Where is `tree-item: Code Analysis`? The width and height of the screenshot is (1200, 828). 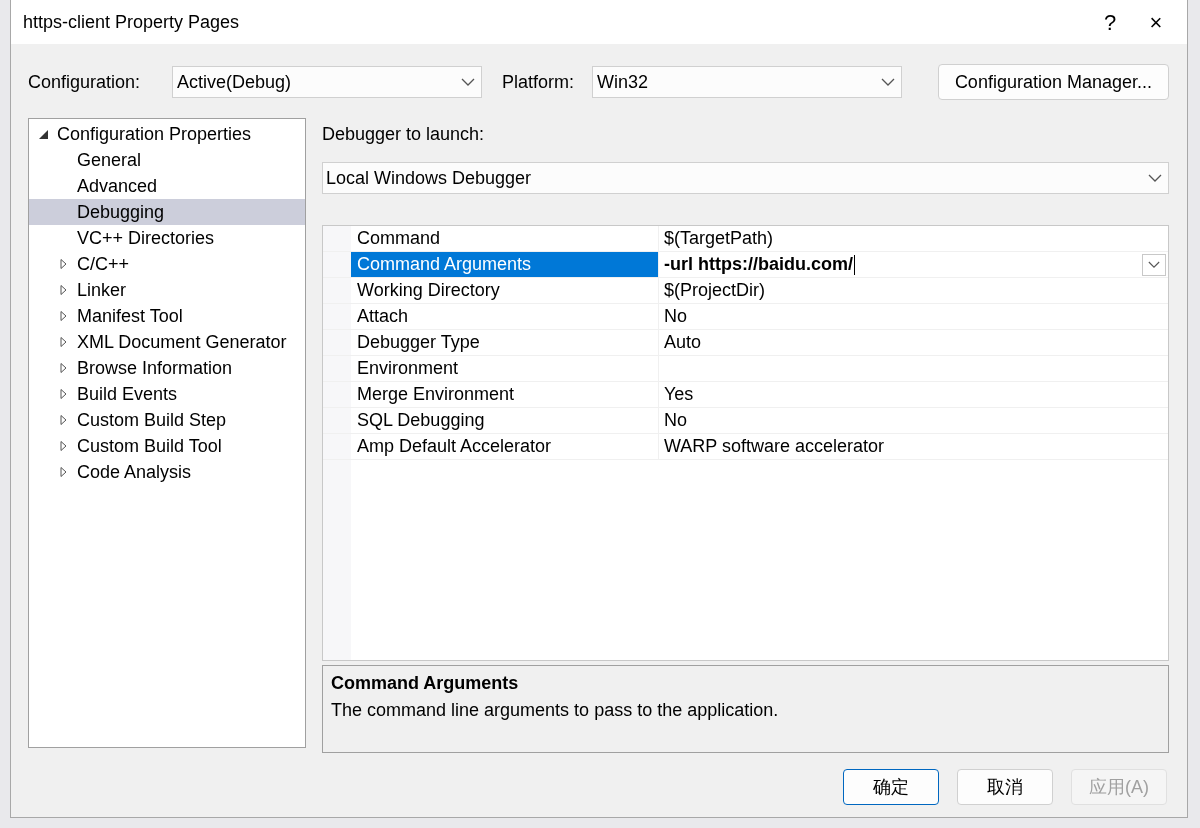 tree-item: Code Analysis is located at coordinates (167, 472).